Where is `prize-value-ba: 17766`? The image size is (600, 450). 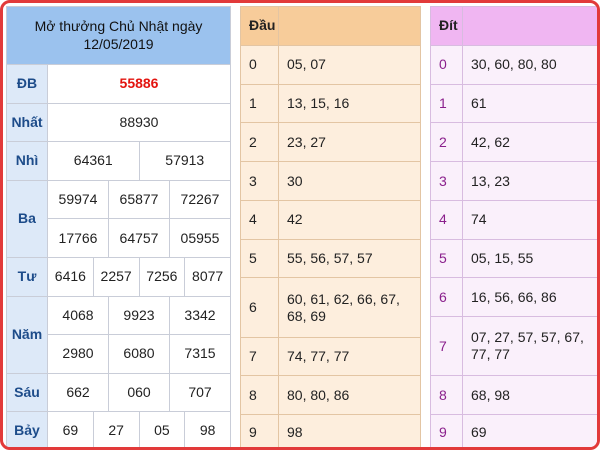 prize-value-ba: 17766 is located at coordinates (78, 238).